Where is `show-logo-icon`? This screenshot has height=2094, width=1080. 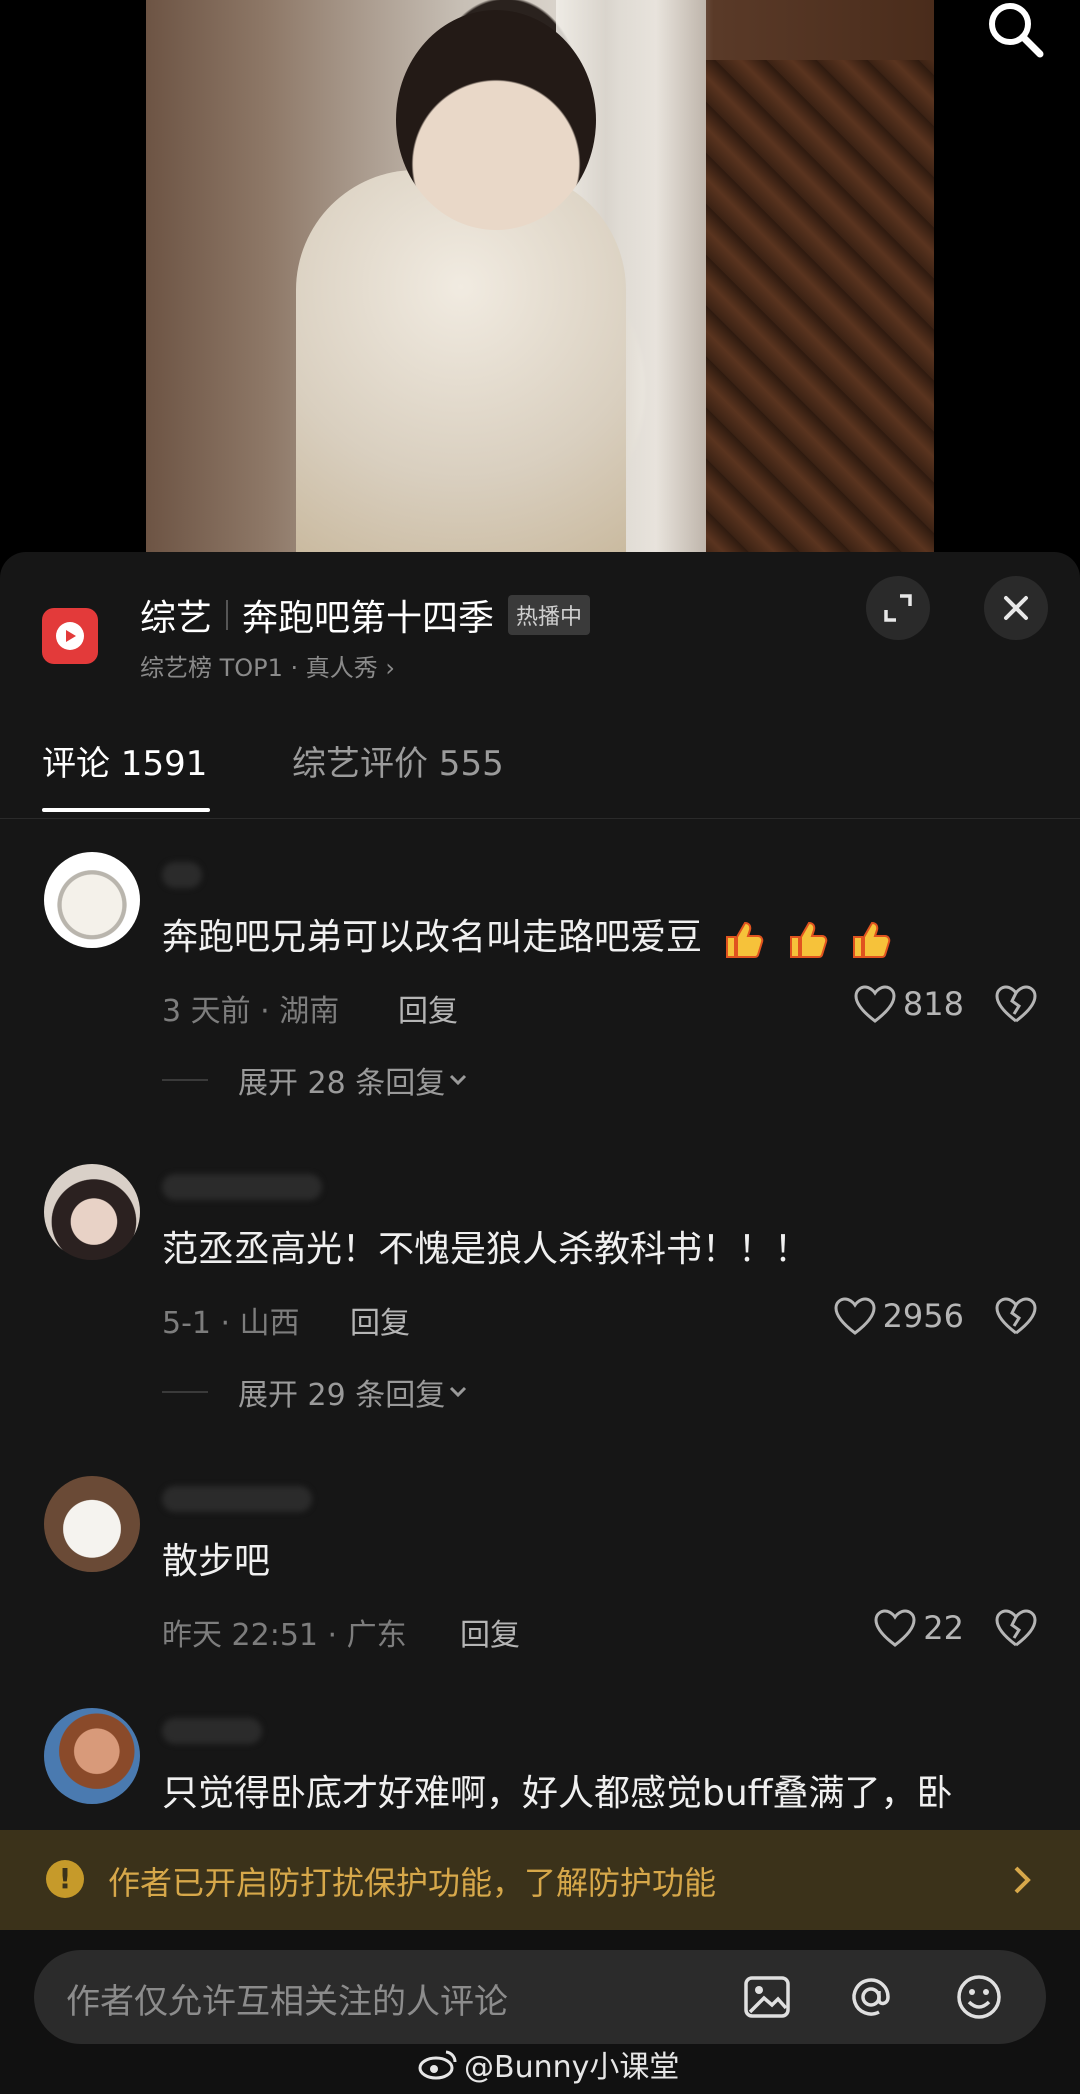
show-logo-icon is located at coordinates (70, 636).